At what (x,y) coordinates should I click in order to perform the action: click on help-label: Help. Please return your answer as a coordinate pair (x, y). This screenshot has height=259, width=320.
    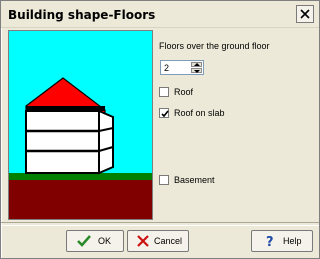
    Looking at the image, I should click on (292, 241).